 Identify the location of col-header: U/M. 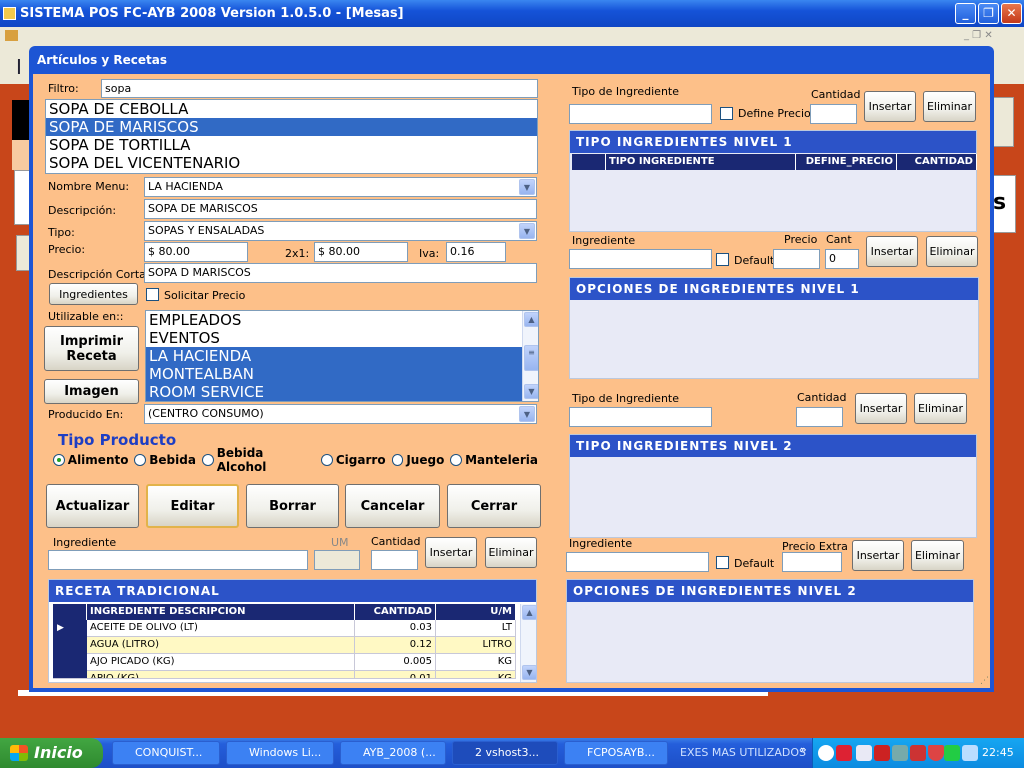
(476, 612).